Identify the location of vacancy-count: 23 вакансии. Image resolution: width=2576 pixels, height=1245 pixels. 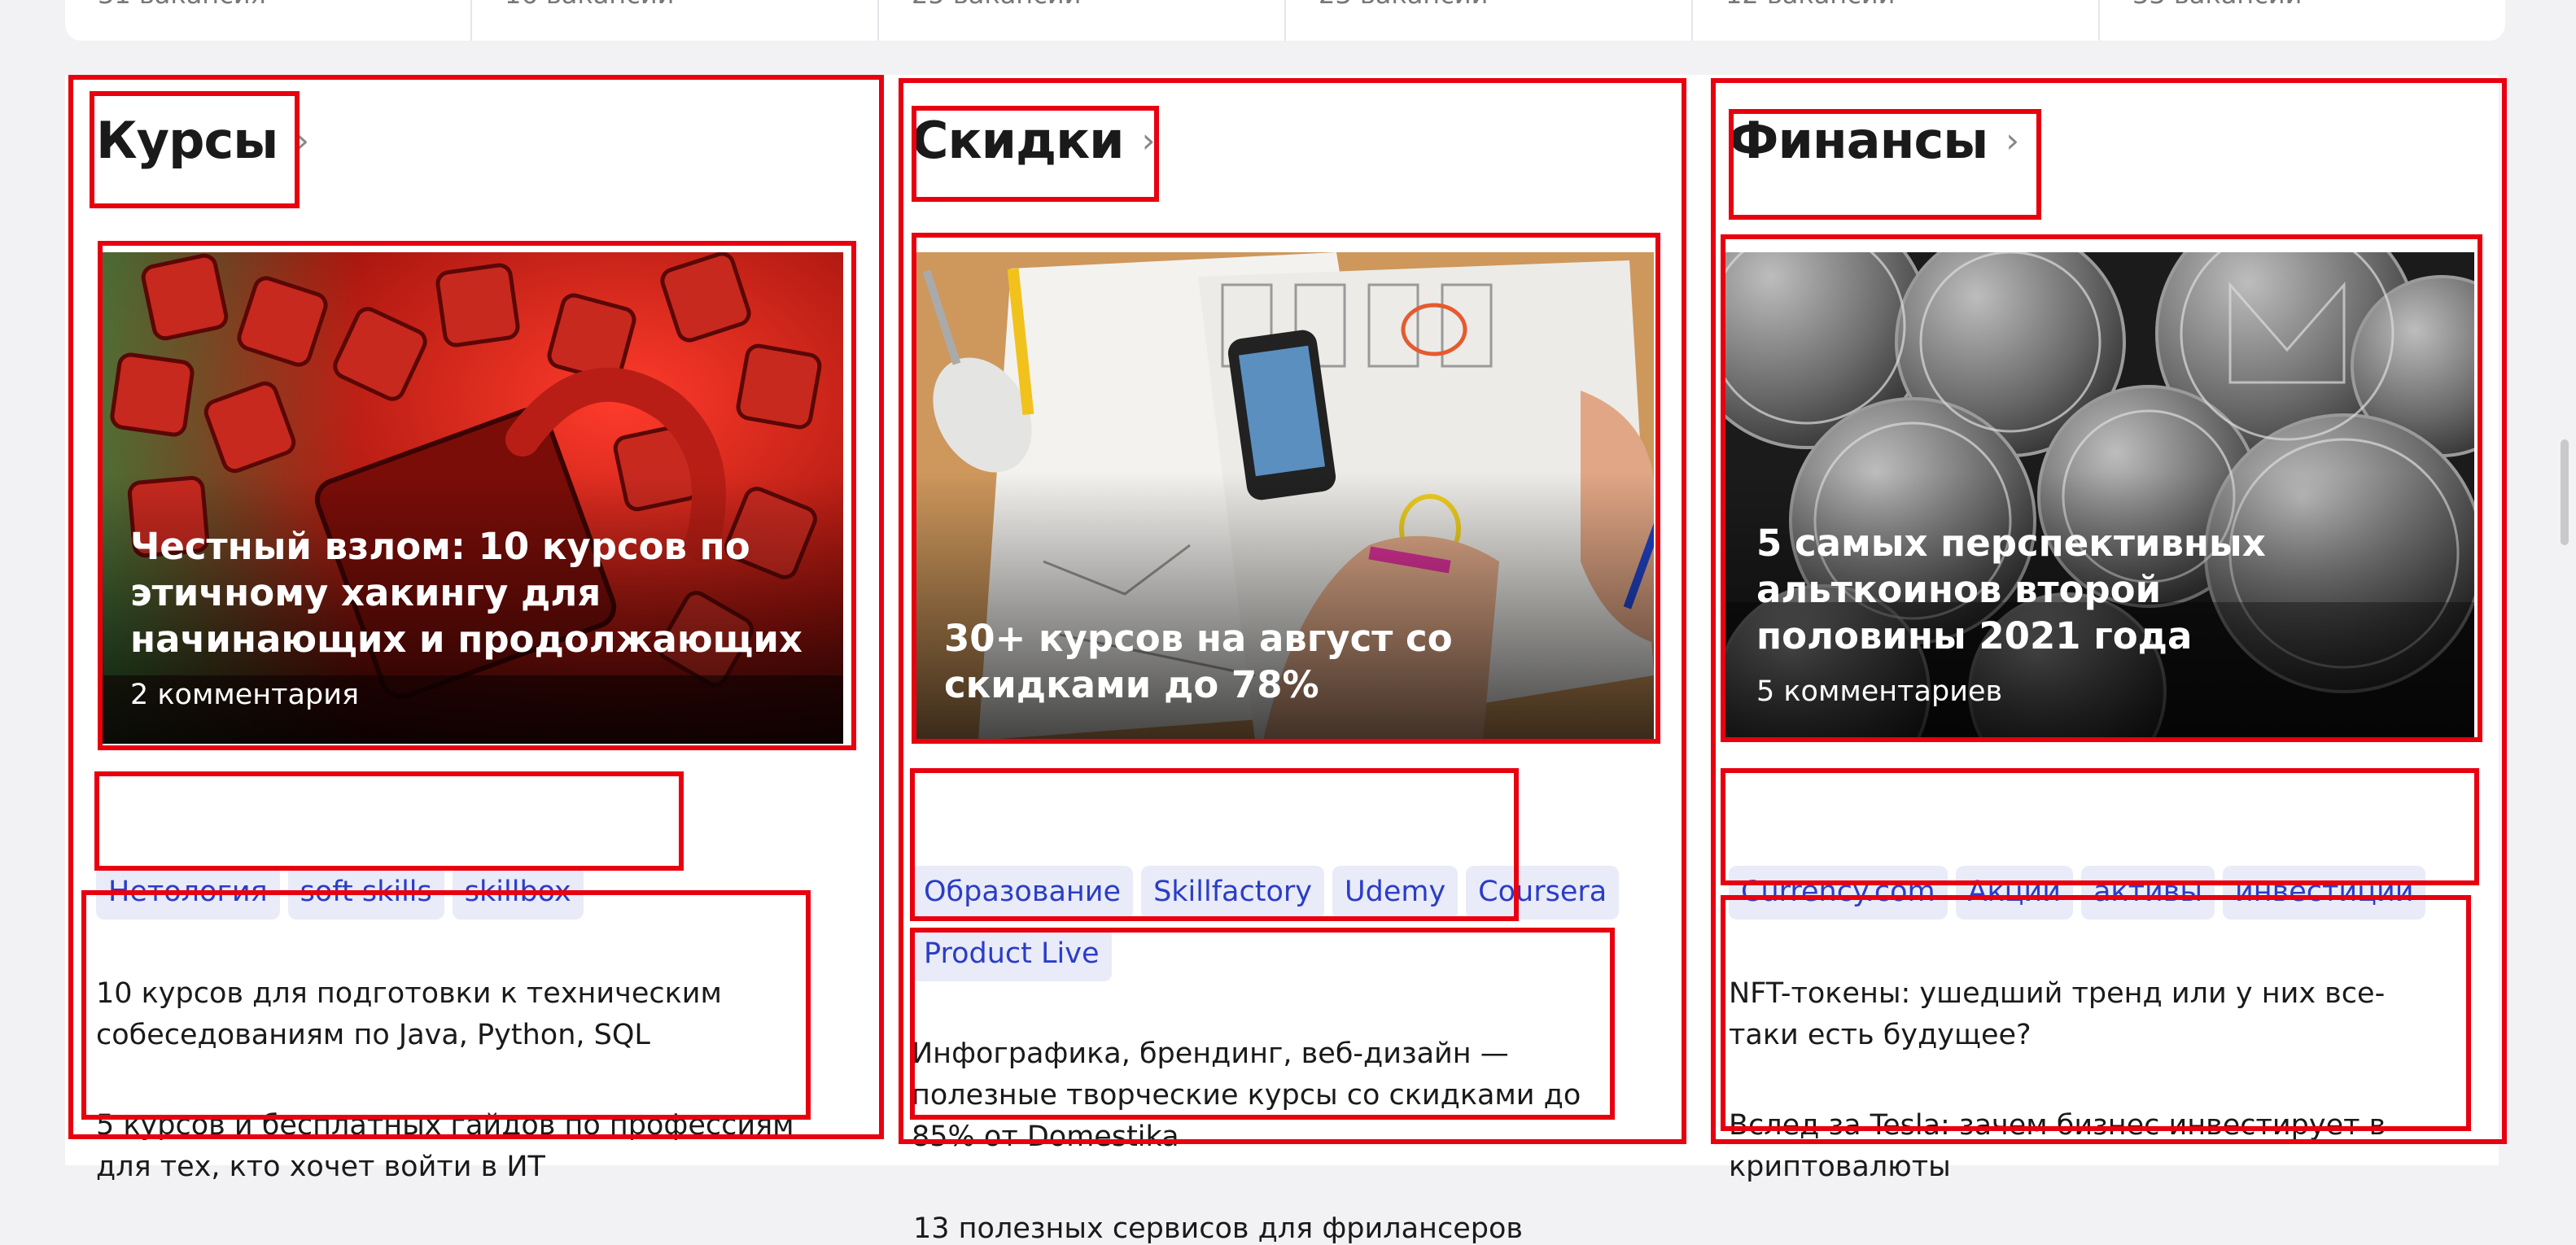
(1403, 5).